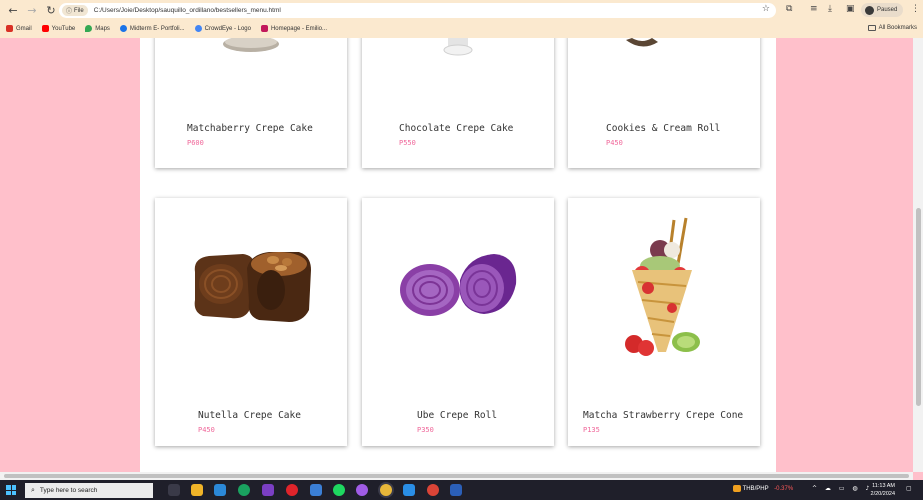 This screenshot has height=500, width=923. What do you see at coordinates (882, 494) in the screenshot?
I see `clock-date: 2/20/2024` at bounding box center [882, 494].